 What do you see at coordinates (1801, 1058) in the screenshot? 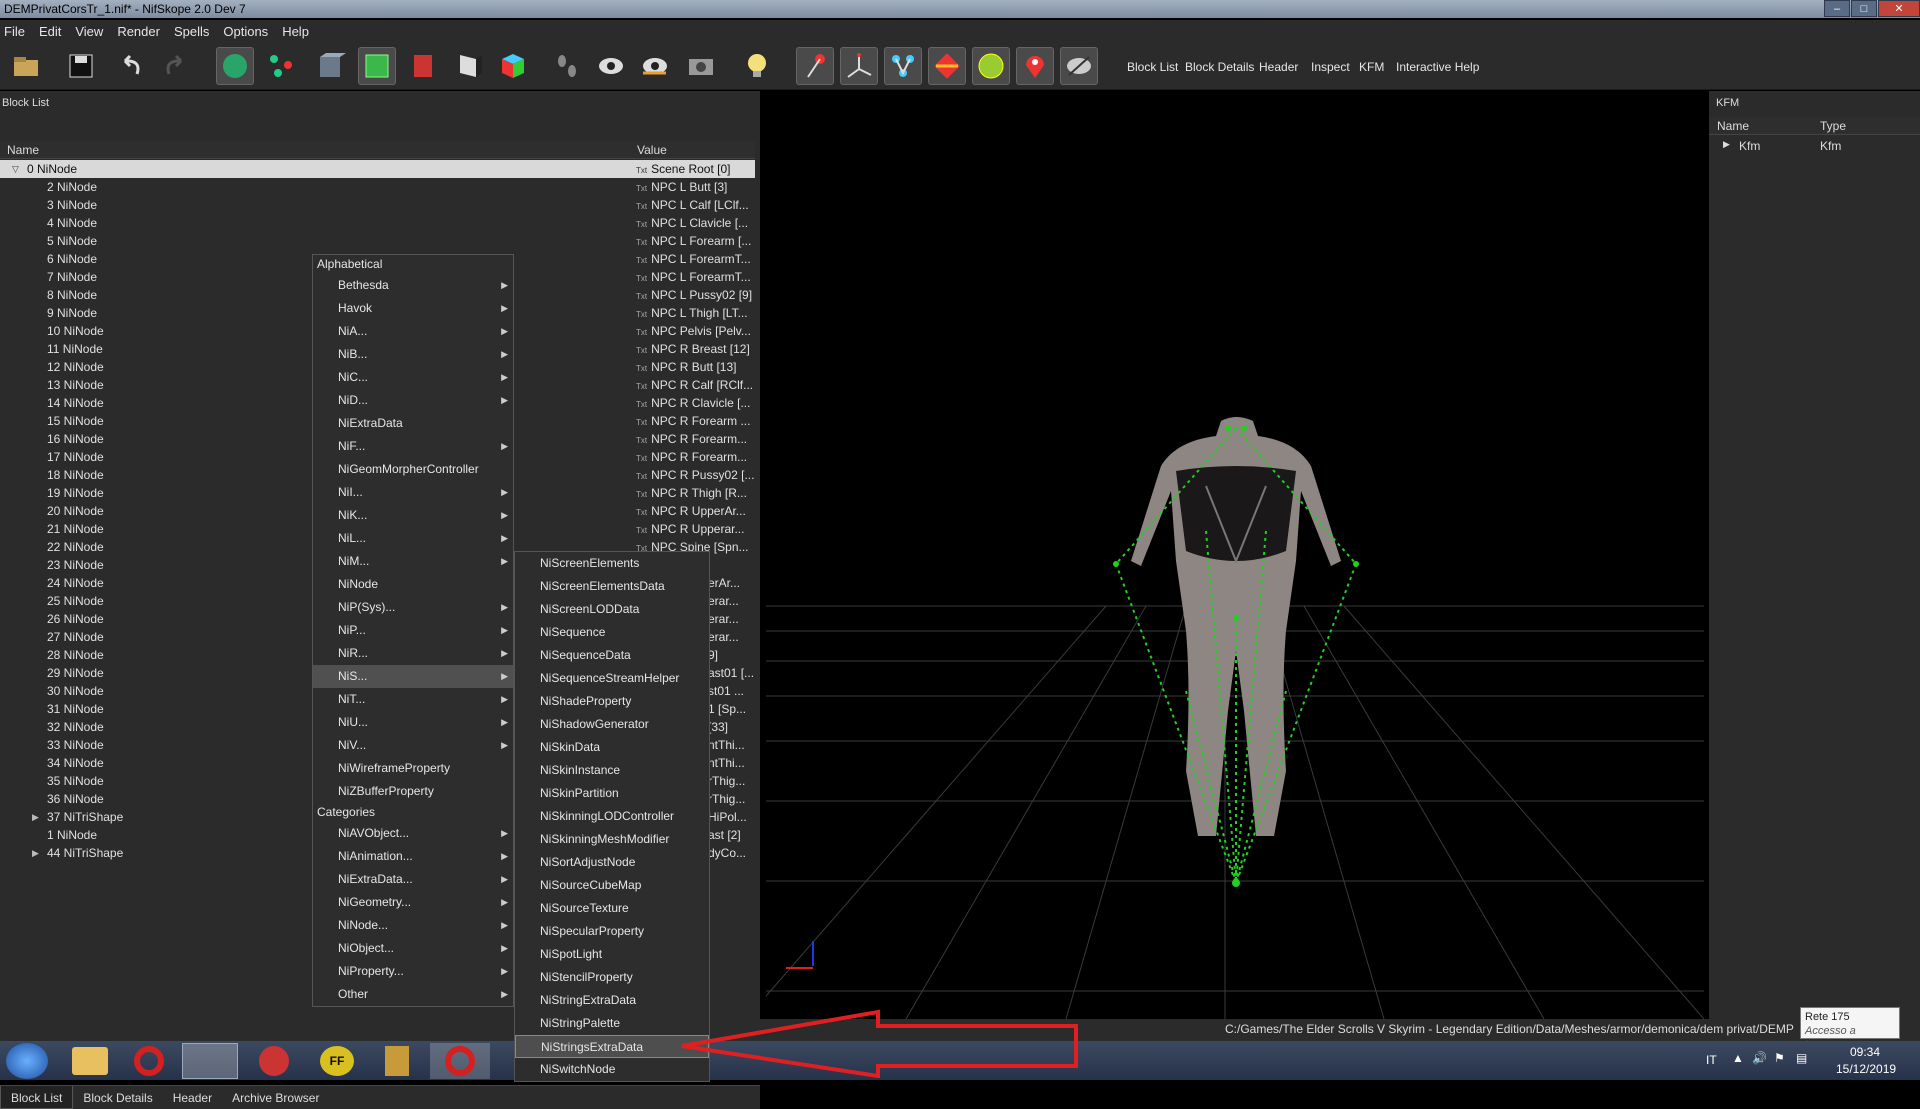
I see `network-icon: ▤` at bounding box center [1801, 1058].